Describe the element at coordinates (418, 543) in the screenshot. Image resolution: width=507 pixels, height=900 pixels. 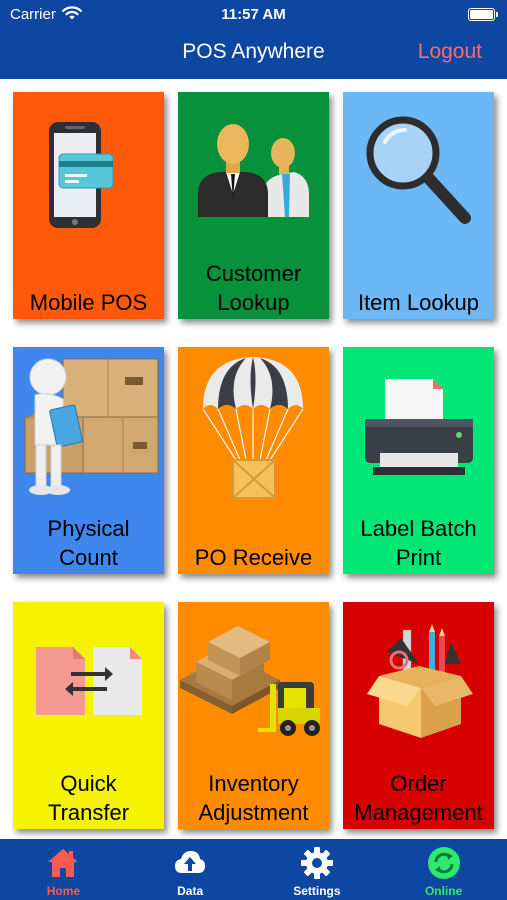
I see `tile-label: Label Batch Print` at that location.